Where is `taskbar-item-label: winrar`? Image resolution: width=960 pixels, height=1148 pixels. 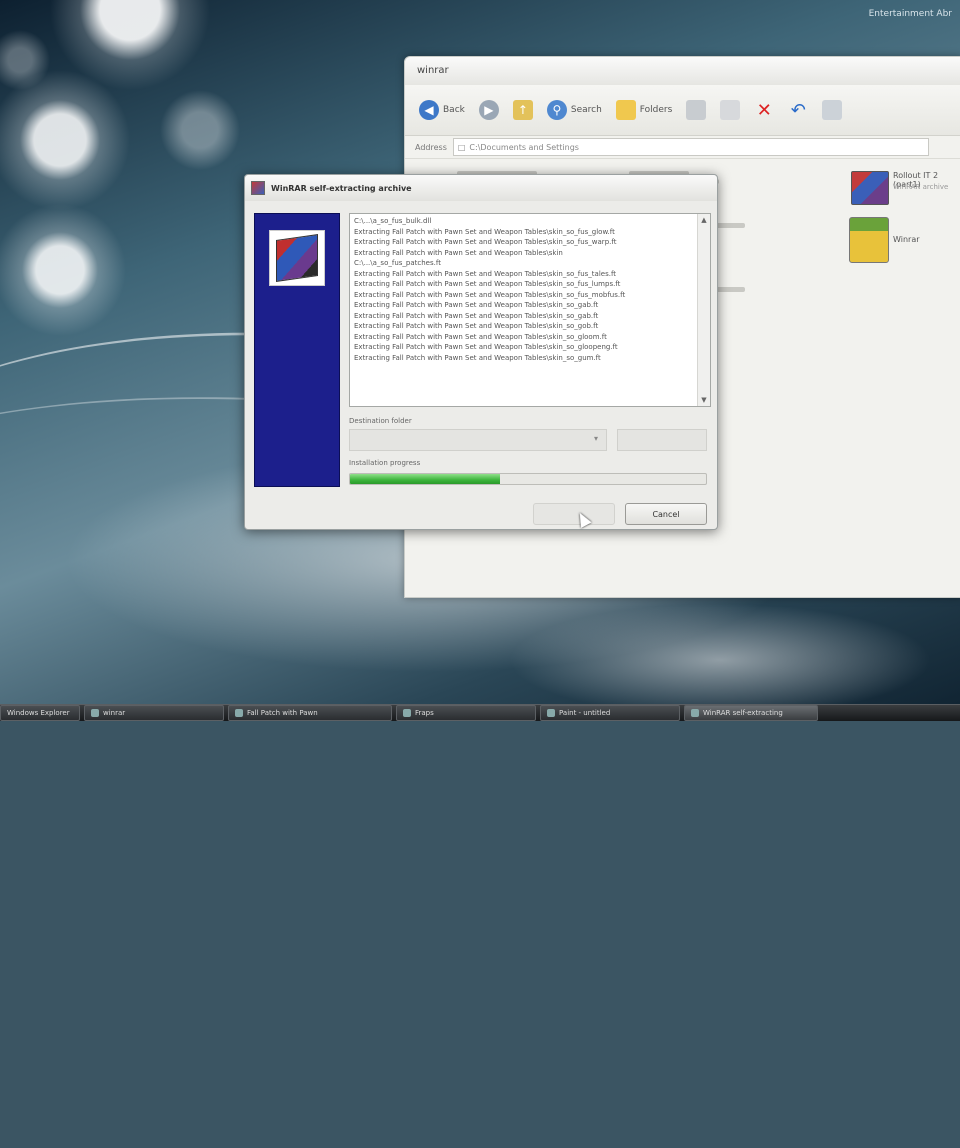
taskbar-item-label: winrar is located at coordinates (114, 713).